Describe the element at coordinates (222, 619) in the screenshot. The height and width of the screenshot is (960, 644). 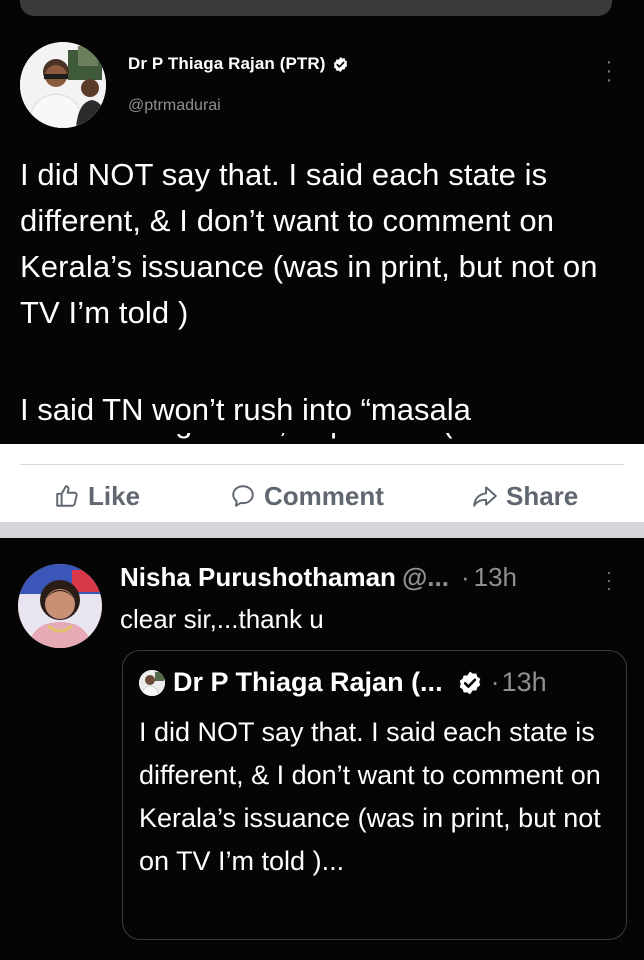
I see `reply-text: clear sir,...thank u` at that location.